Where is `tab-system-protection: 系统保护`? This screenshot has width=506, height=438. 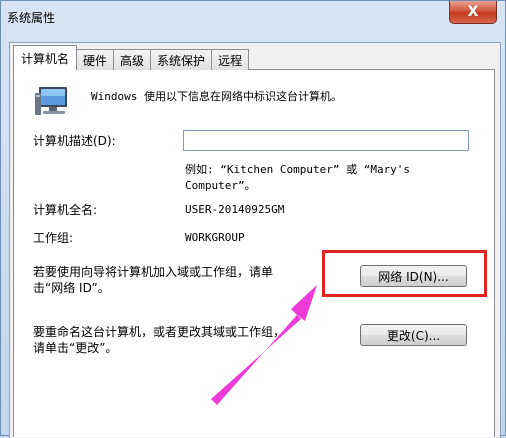 tab-system-protection: 系统保护 is located at coordinates (181, 59).